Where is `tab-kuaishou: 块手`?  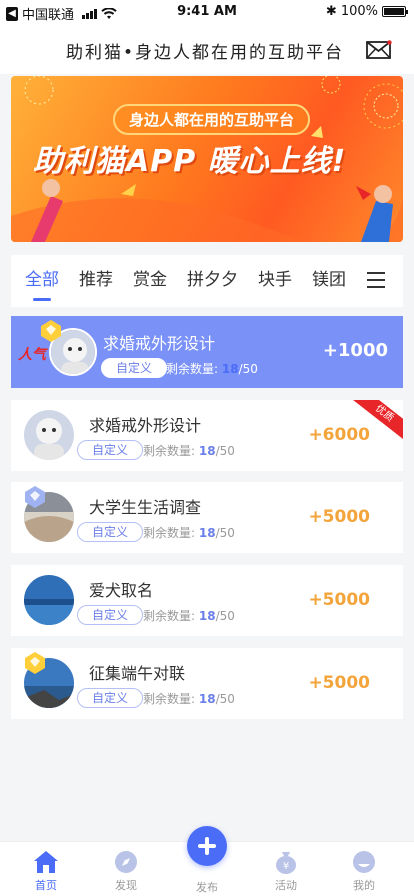 tab-kuaishou: 块手 is located at coordinates (275, 281).